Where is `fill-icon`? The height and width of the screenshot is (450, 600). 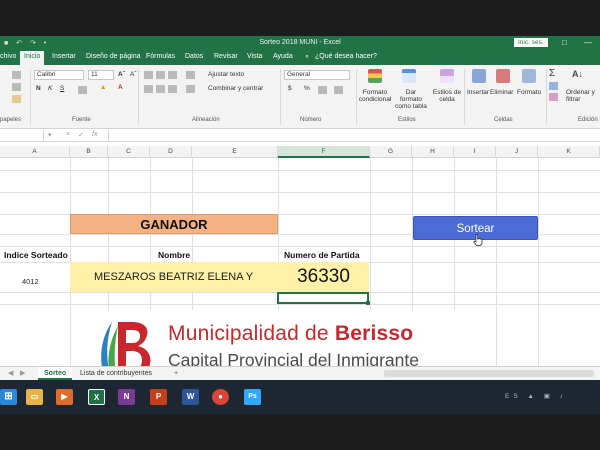 fill-icon is located at coordinates (553, 86).